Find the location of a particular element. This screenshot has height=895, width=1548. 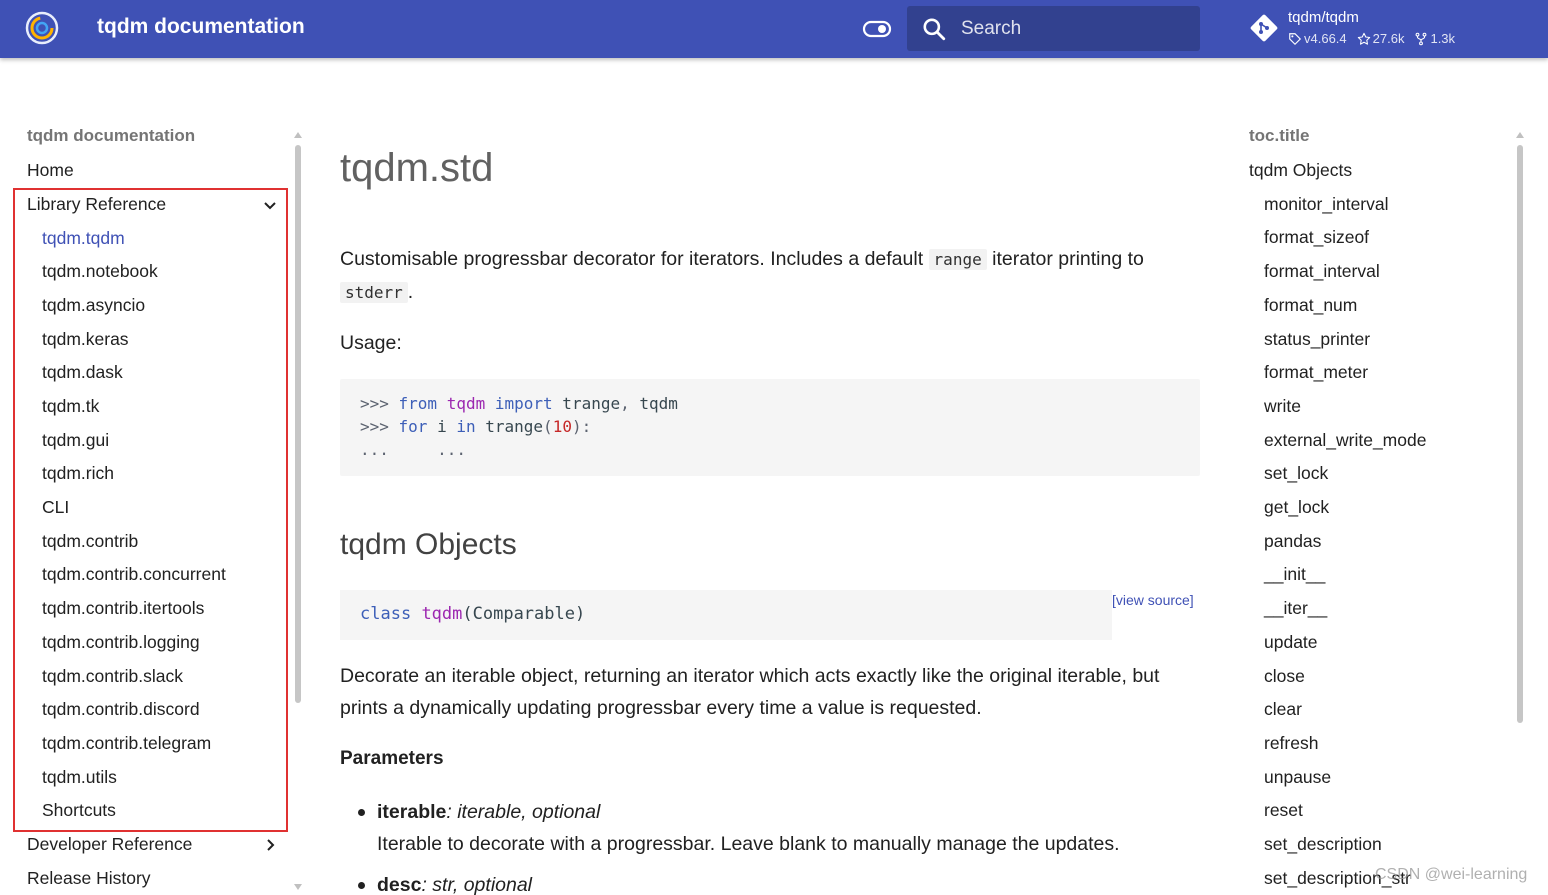

toc-item: __init__ is located at coordinates (1294, 574).